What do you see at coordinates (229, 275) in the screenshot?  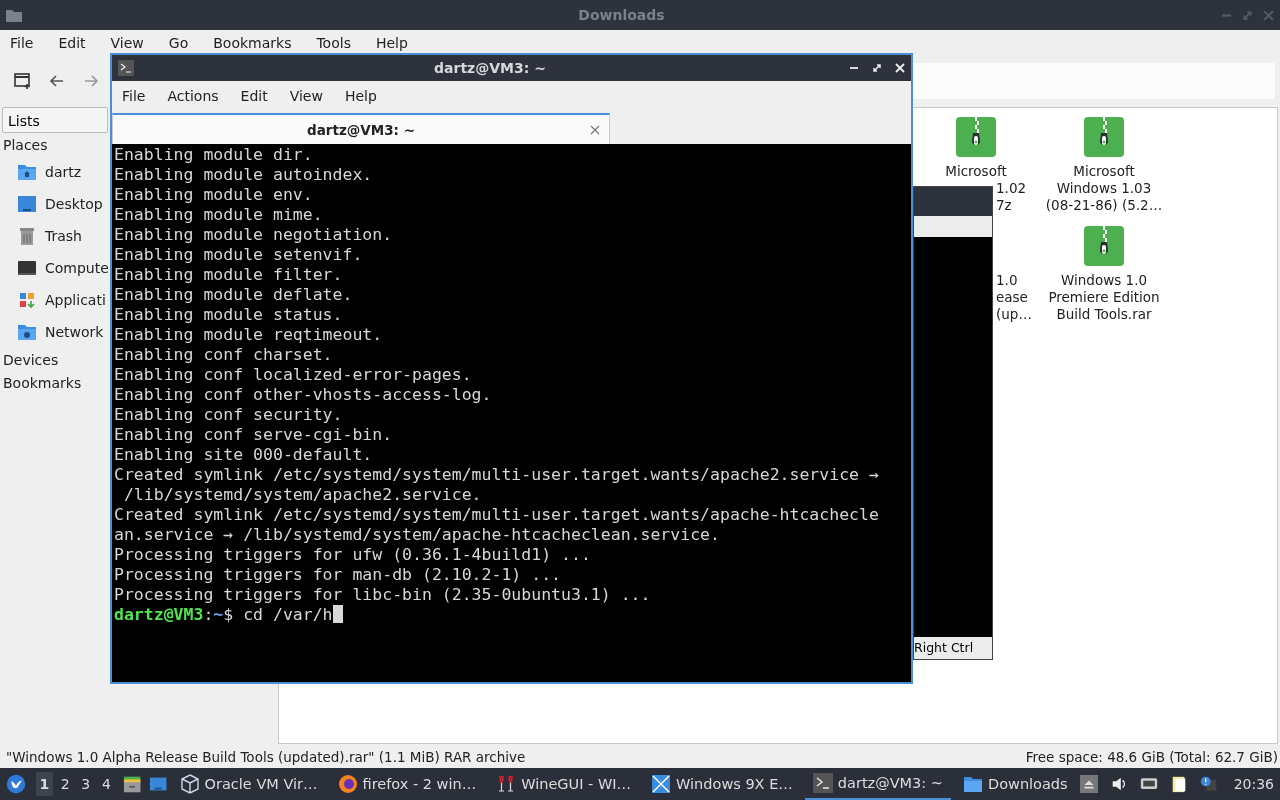 I see `terminal-line: Enabling module filter.` at bounding box center [229, 275].